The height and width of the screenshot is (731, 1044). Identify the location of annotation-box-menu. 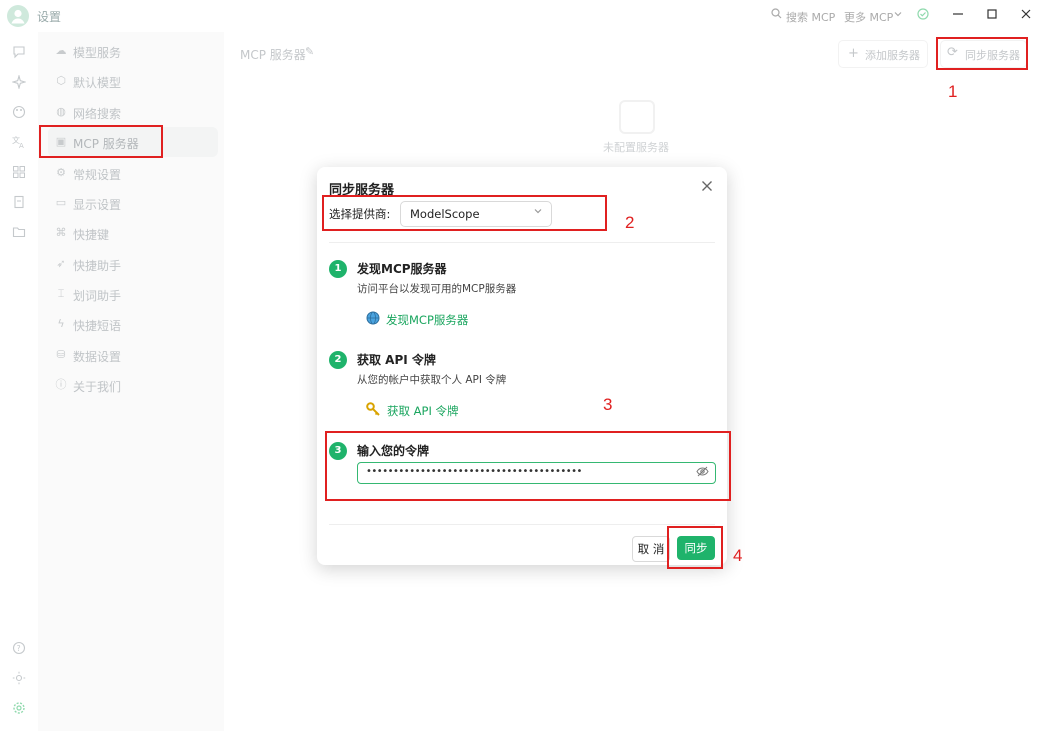
(101, 141).